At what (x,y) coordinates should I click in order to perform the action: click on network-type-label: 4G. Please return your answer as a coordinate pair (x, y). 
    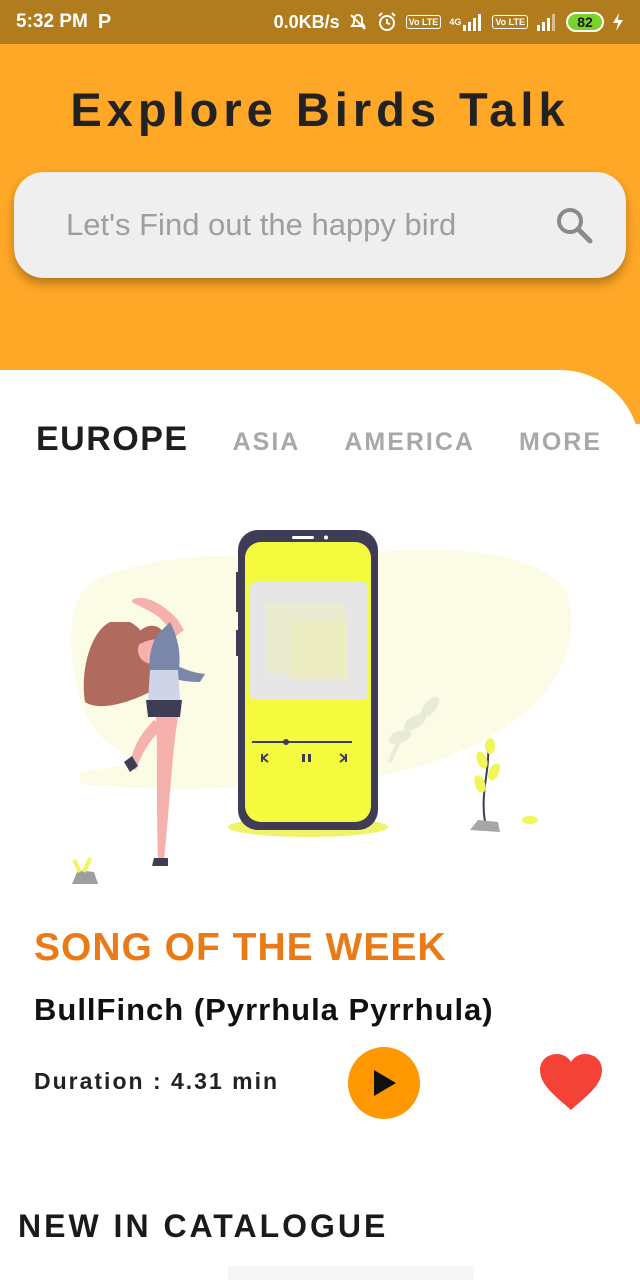
    Looking at the image, I should click on (455, 22).